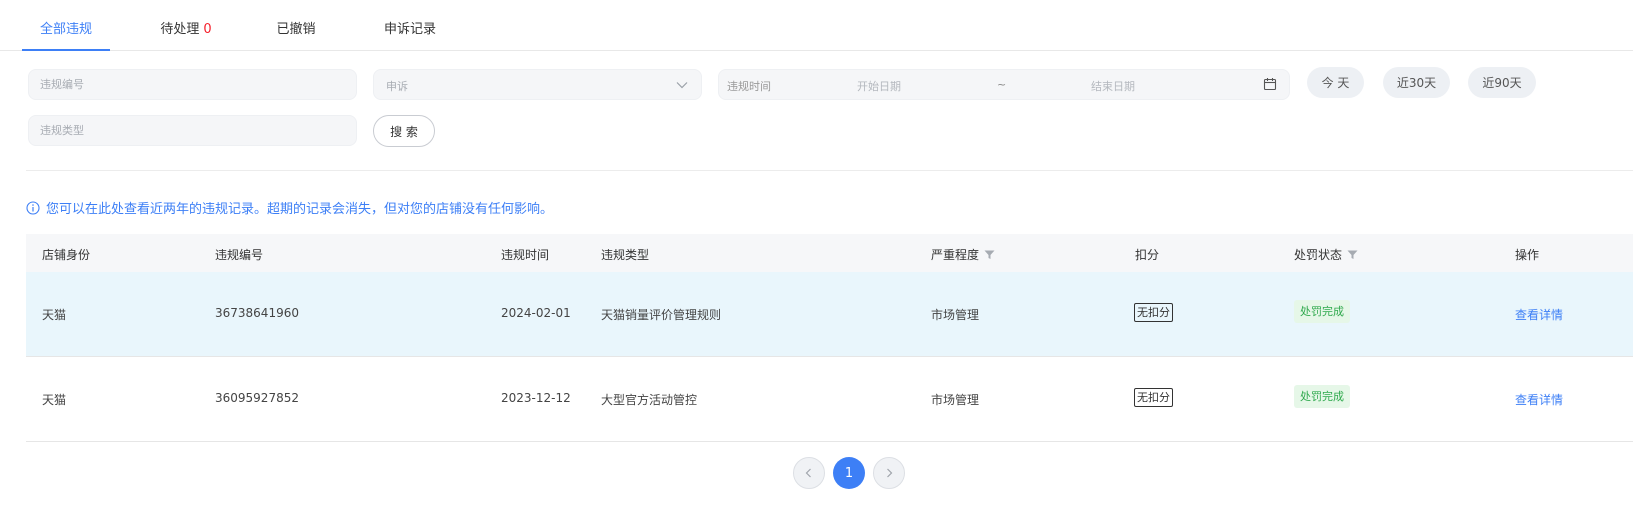  I want to click on tab-bar: 全部违规 待处理 0 已撤销 申诉记录, so click(816, 25).